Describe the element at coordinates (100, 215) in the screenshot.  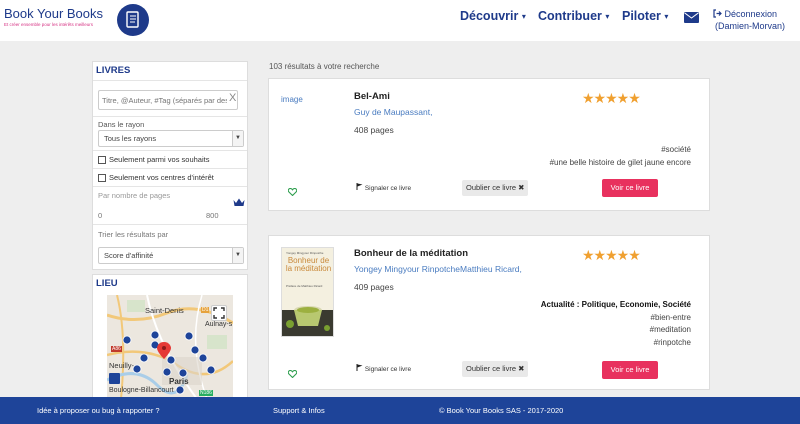
I see `pages-min: 0` at that location.